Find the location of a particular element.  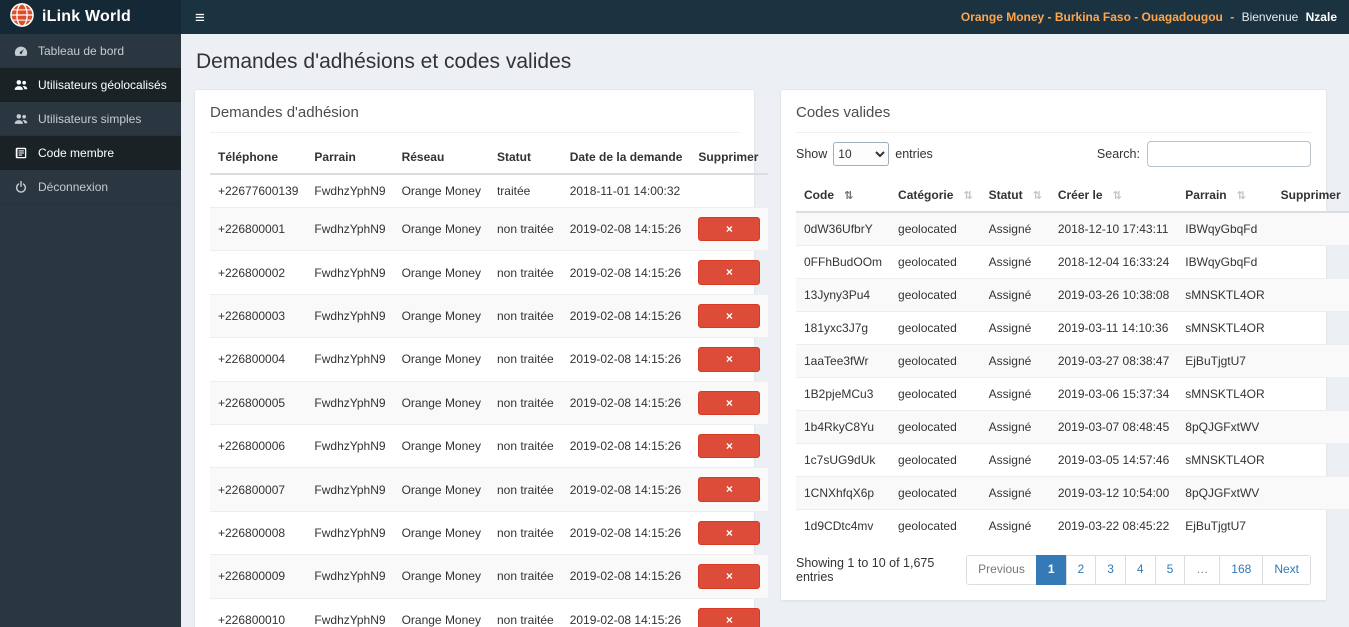

code-date: 2019-03-05 14:57:46 is located at coordinates (1113, 460).